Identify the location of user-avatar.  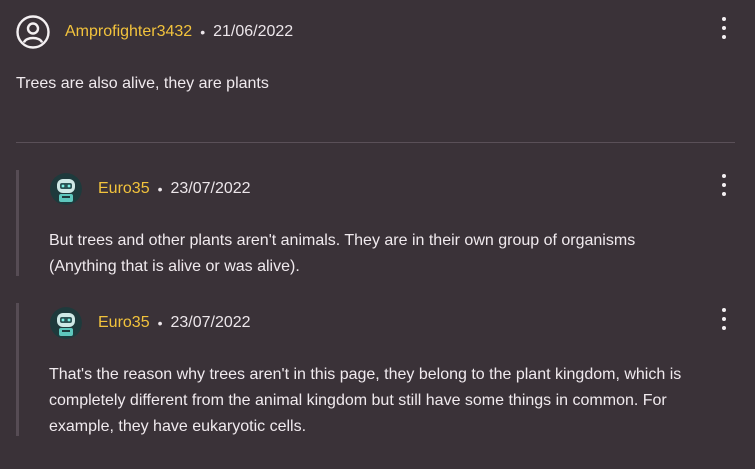
(33, 34).